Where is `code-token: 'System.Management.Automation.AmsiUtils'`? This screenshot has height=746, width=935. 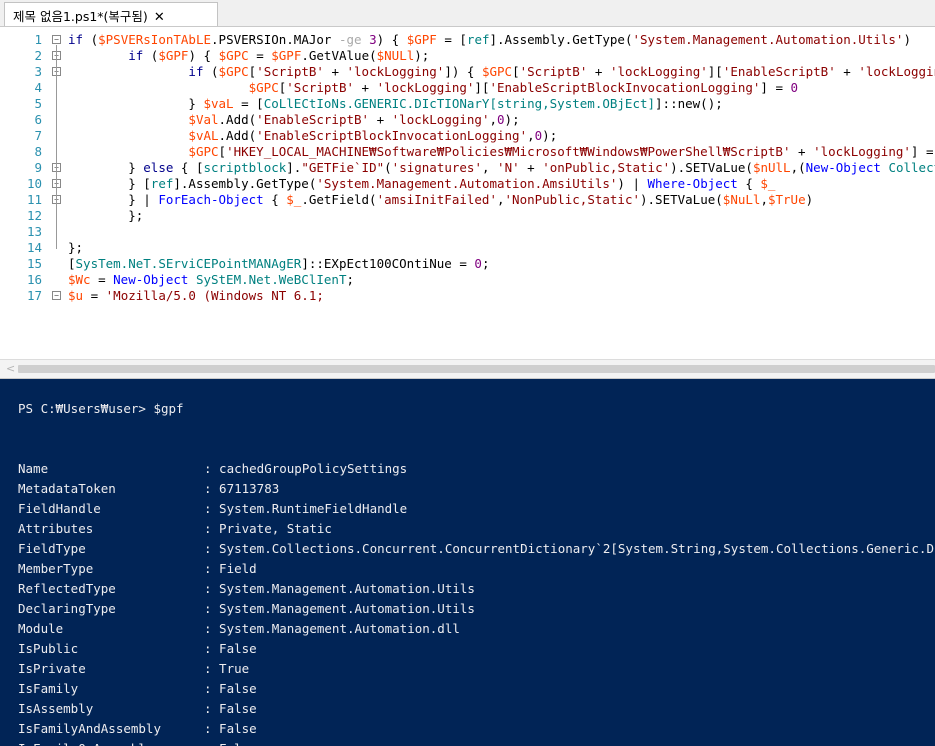 code-token: 'System.Management.Automation.AmsiUtils' is located at coordinates (467, 183).